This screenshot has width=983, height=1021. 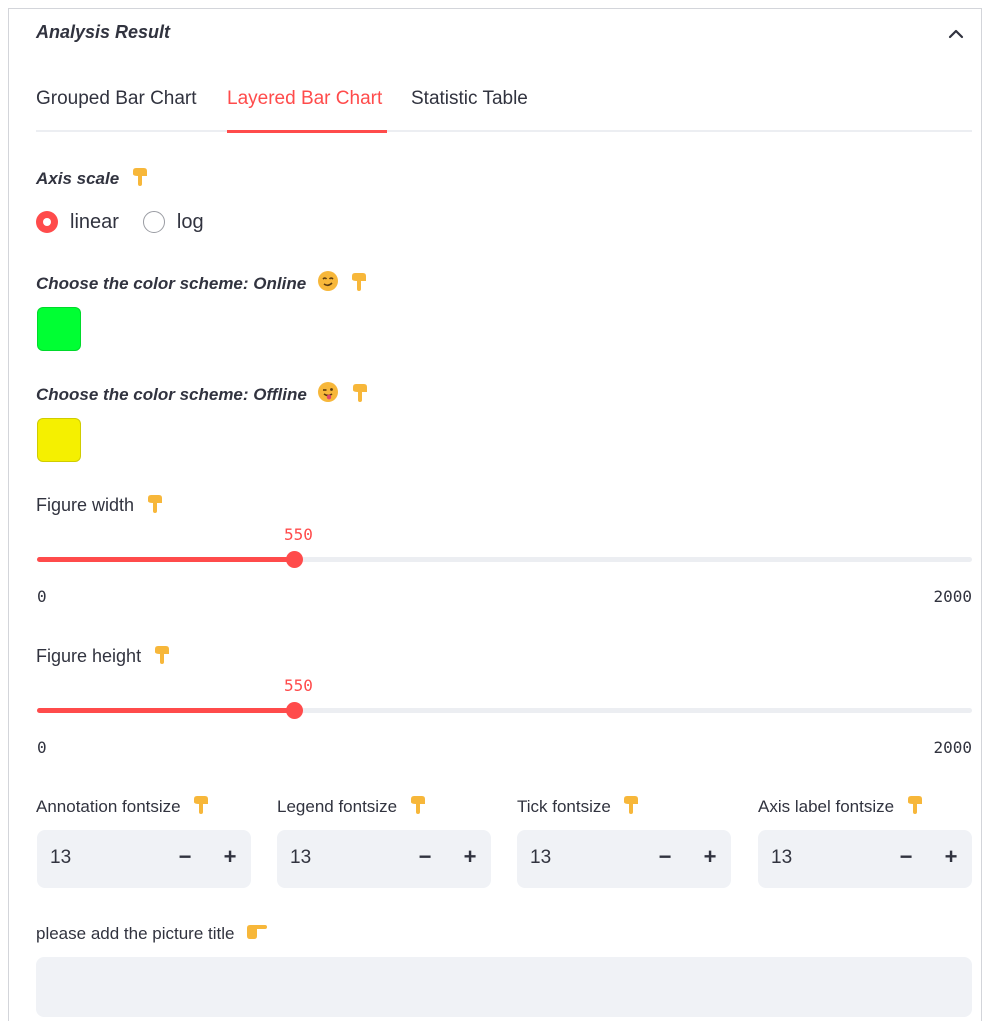 I want to click on tick-fontsize-label-row: Tick fontsize, so click(x=580, y=805).